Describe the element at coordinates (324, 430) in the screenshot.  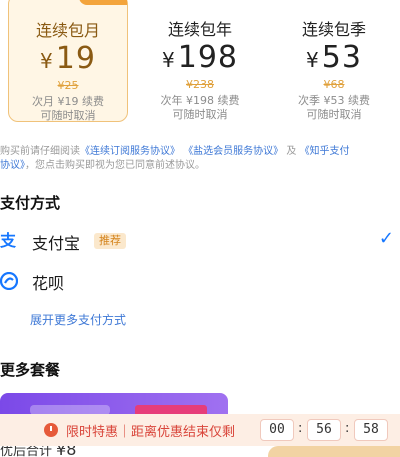
I see `timer-minutes: 56` at that location.